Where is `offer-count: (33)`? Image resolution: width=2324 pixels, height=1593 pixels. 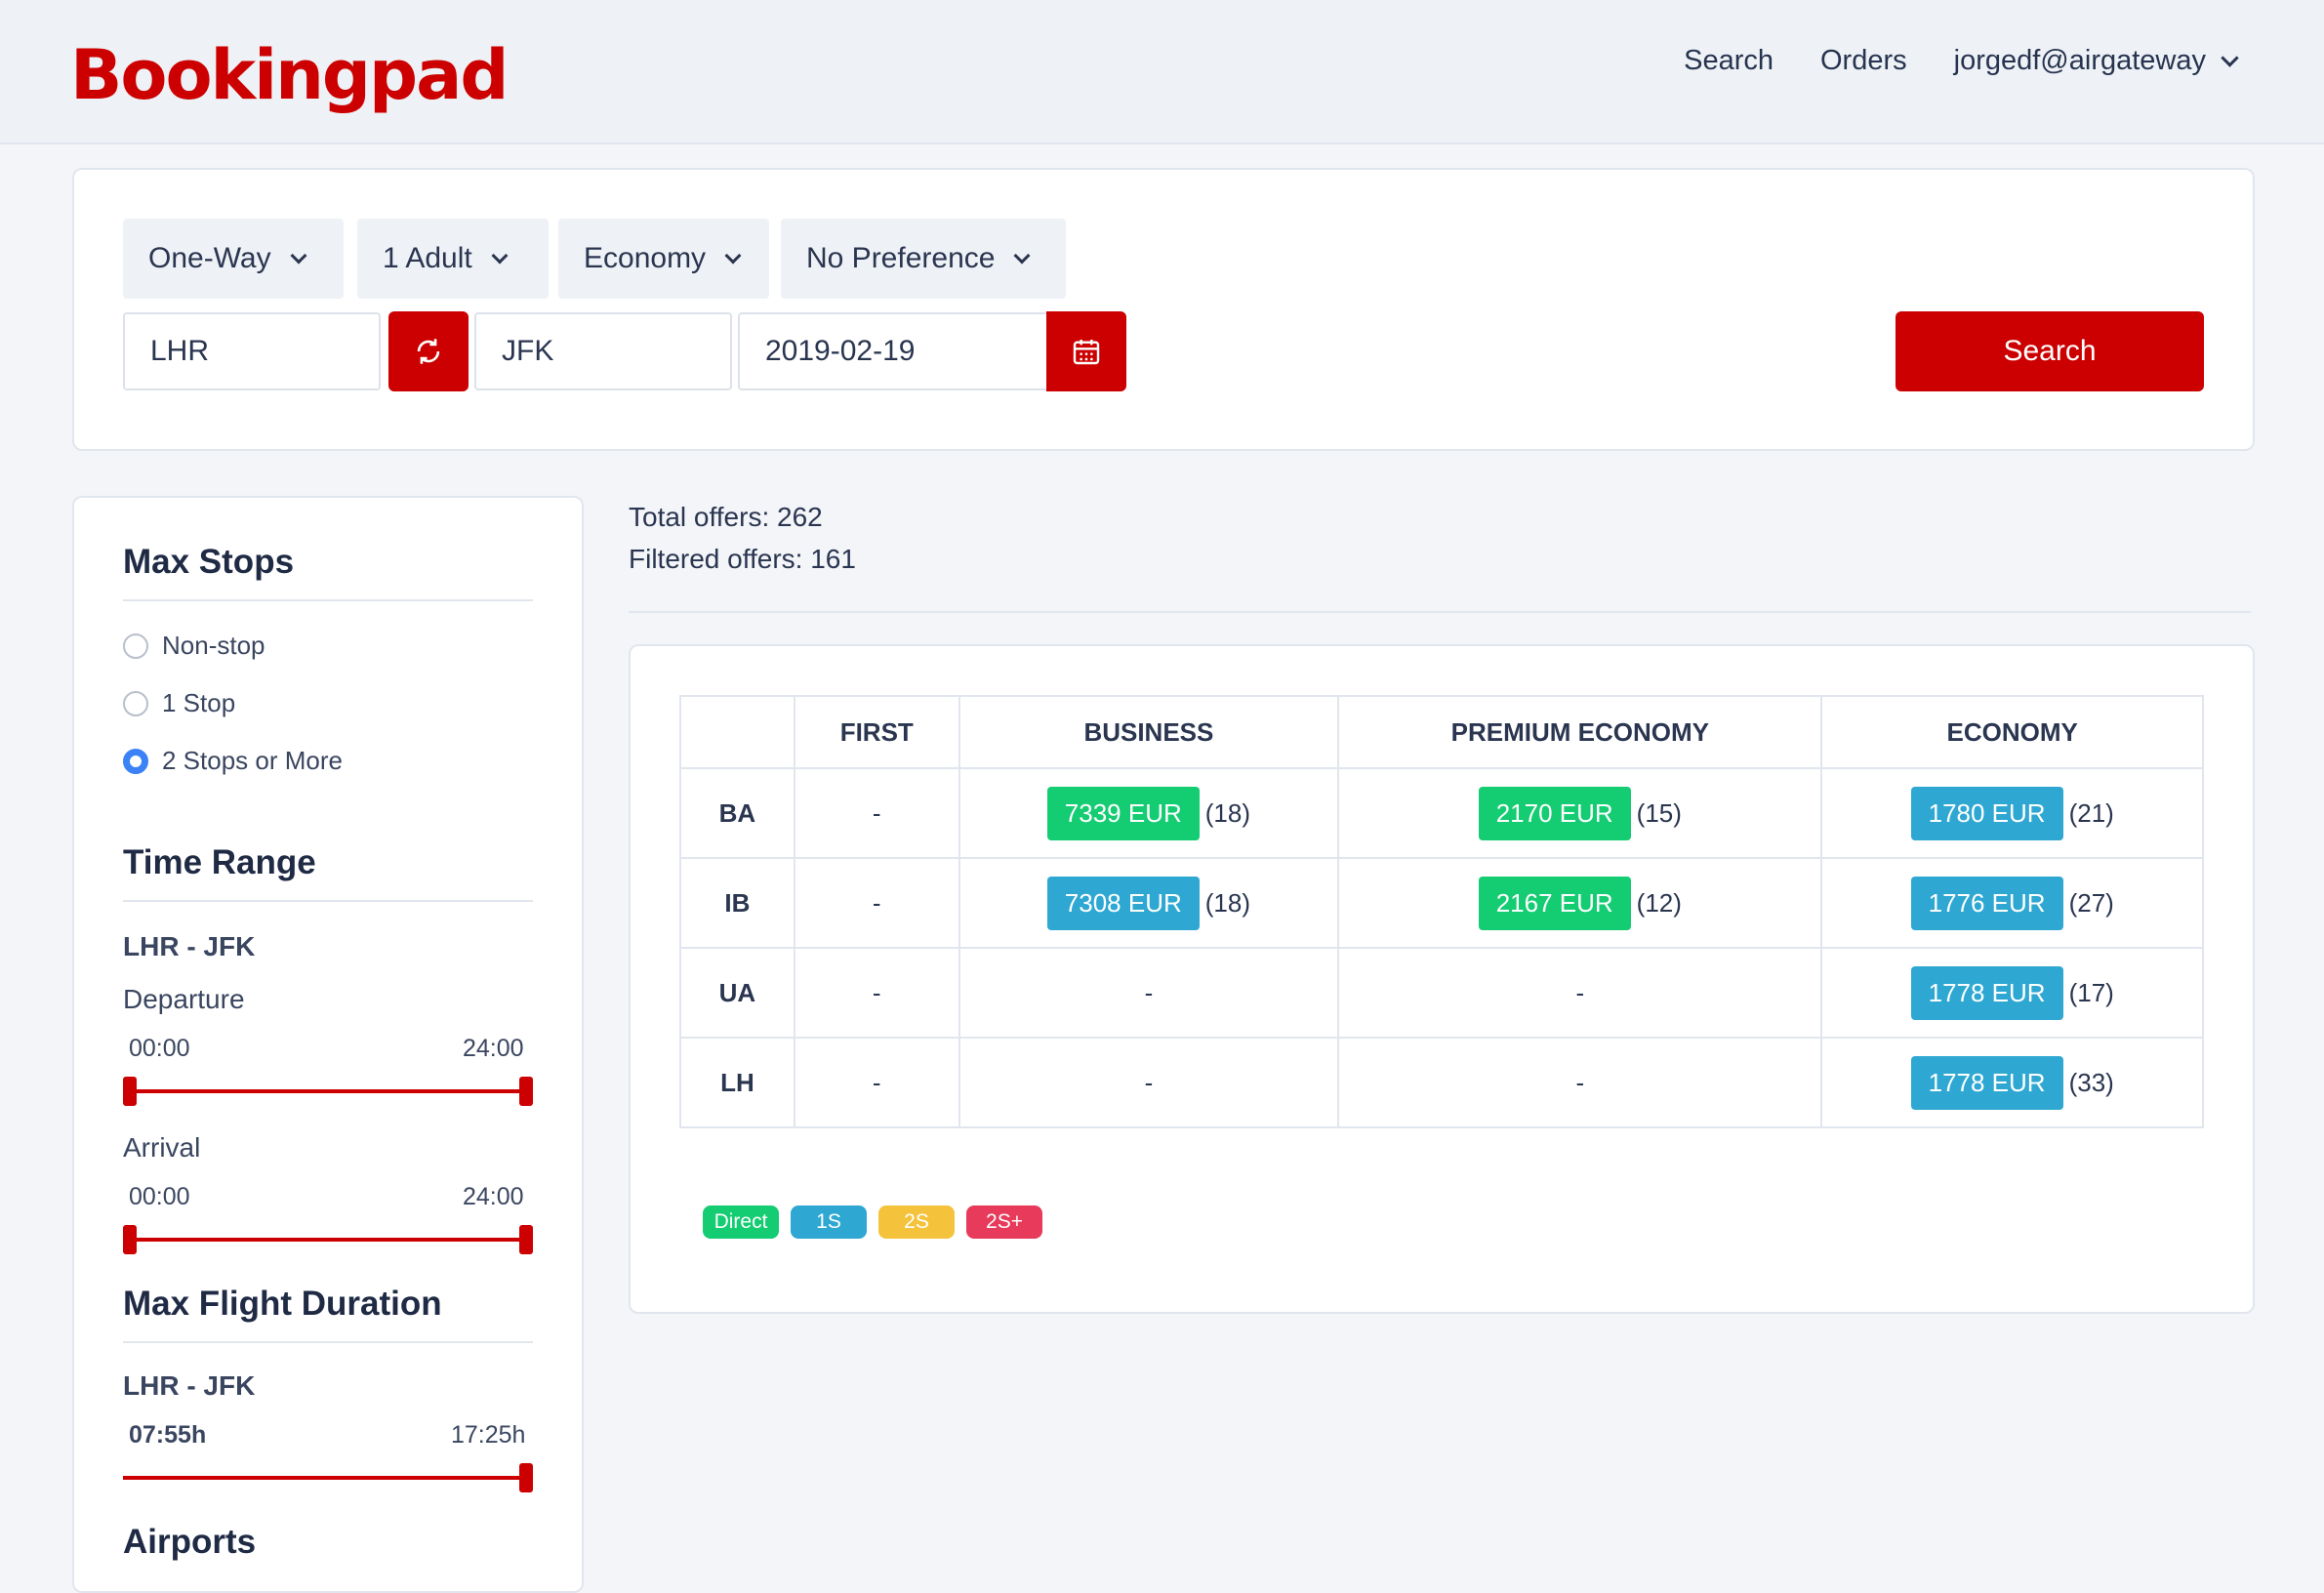 offer-count: (33) is located at coordinates (2091, 1082).